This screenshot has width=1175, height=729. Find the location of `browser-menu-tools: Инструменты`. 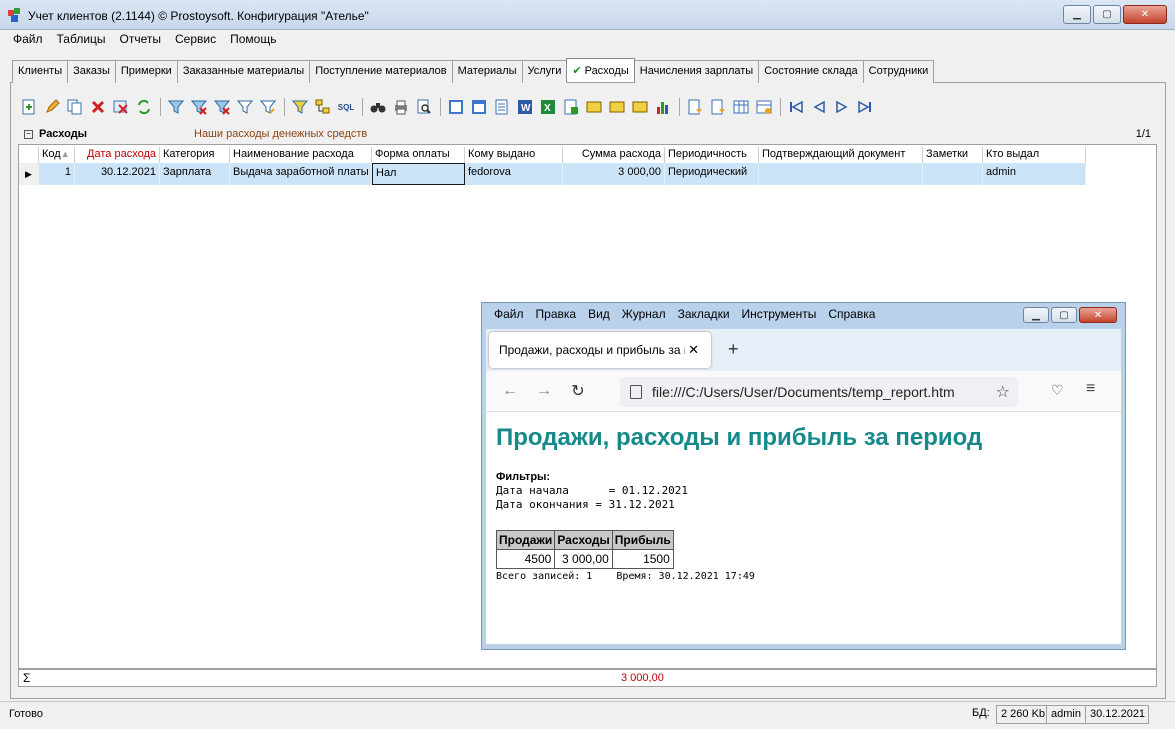

browser-menu-tools: Инструменты is located at coordinates (779, 314).